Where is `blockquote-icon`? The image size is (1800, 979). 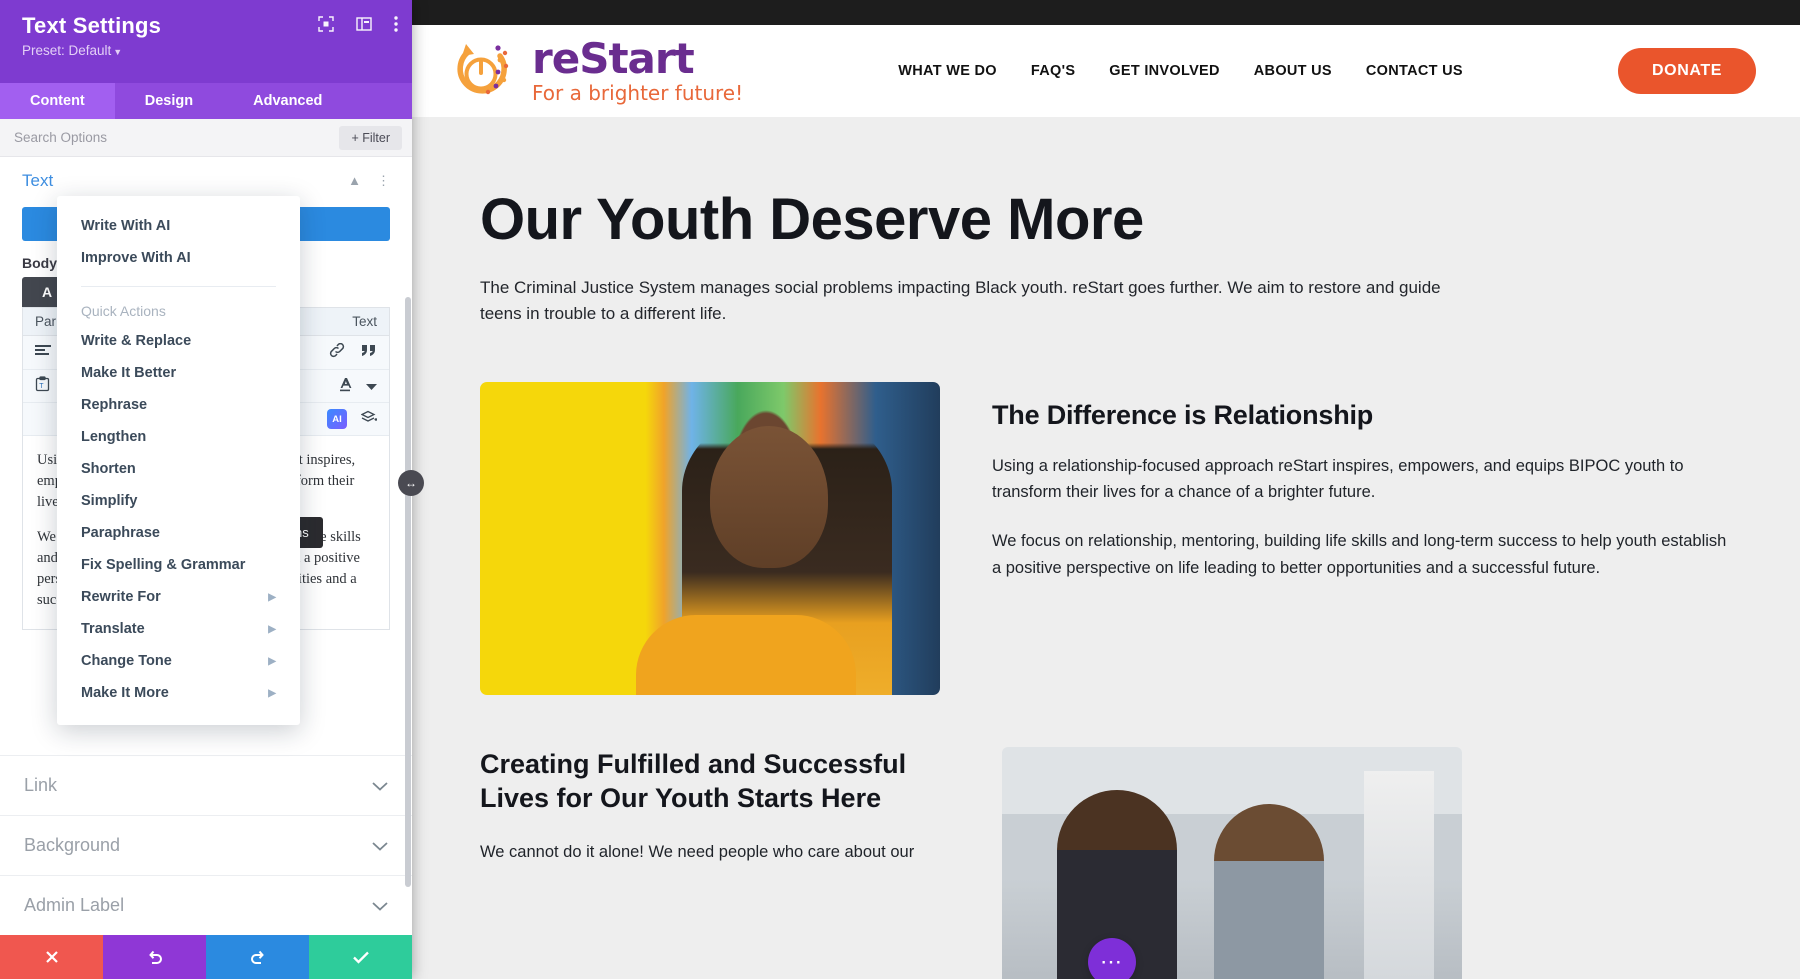
blockquote-icon is located at coordinates (368, 352).